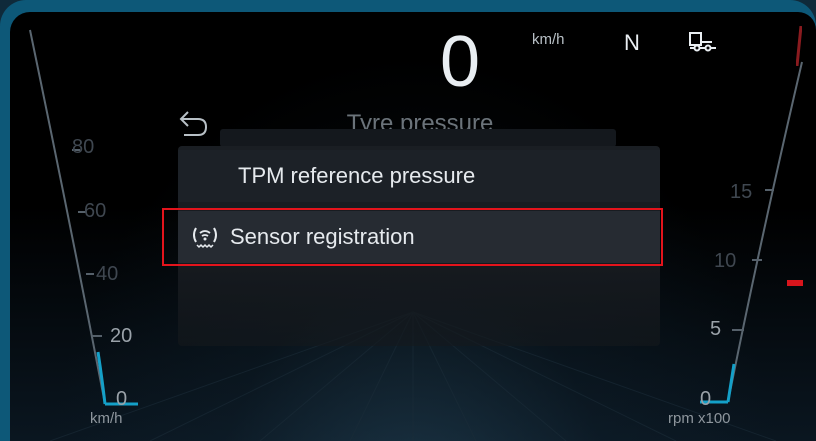 This screenshot has width=816, height=441. Describe the element at coordinates (95, 211) in the screenshot. I see `speedometer-tick-60: 60` at that location.